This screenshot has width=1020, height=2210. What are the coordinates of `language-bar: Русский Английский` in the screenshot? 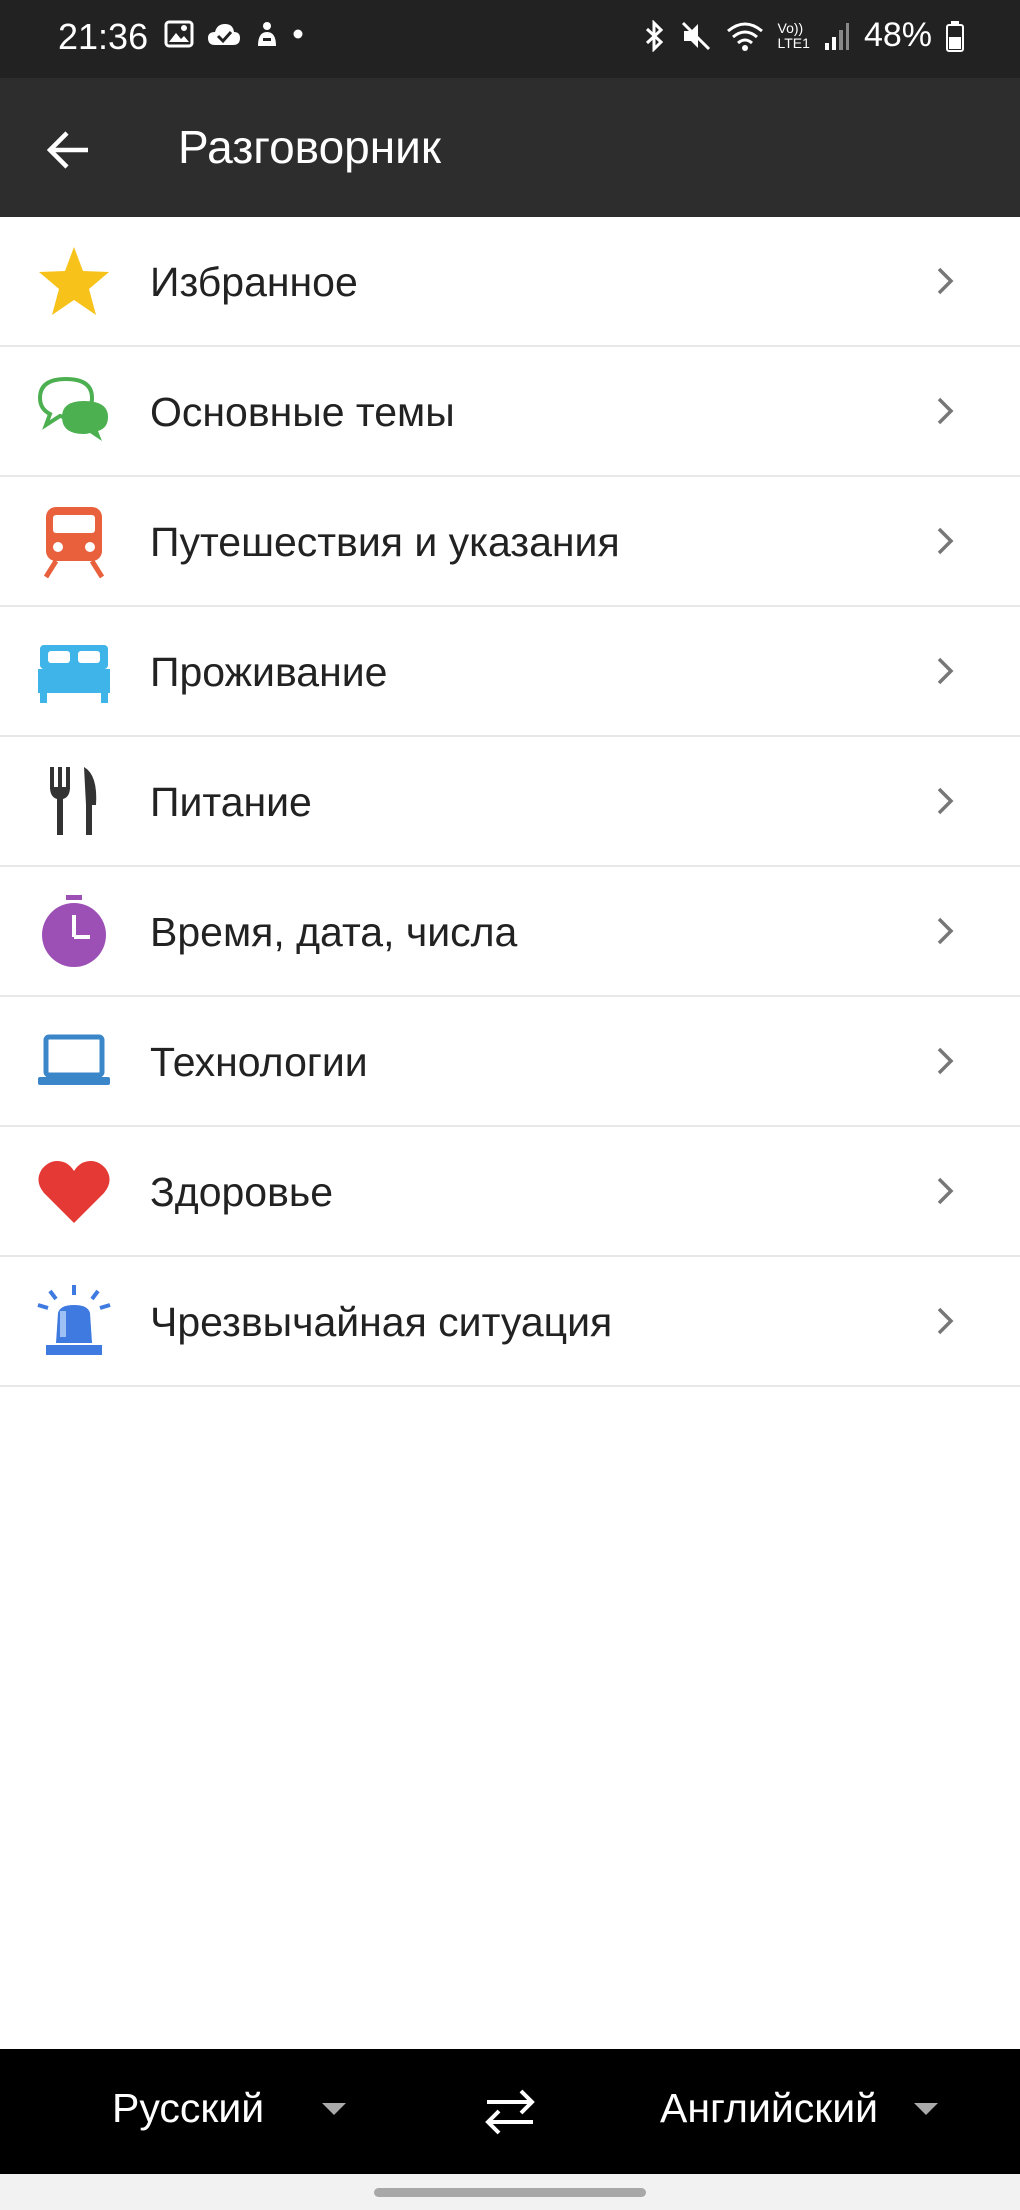 It's located at (510, 2111).